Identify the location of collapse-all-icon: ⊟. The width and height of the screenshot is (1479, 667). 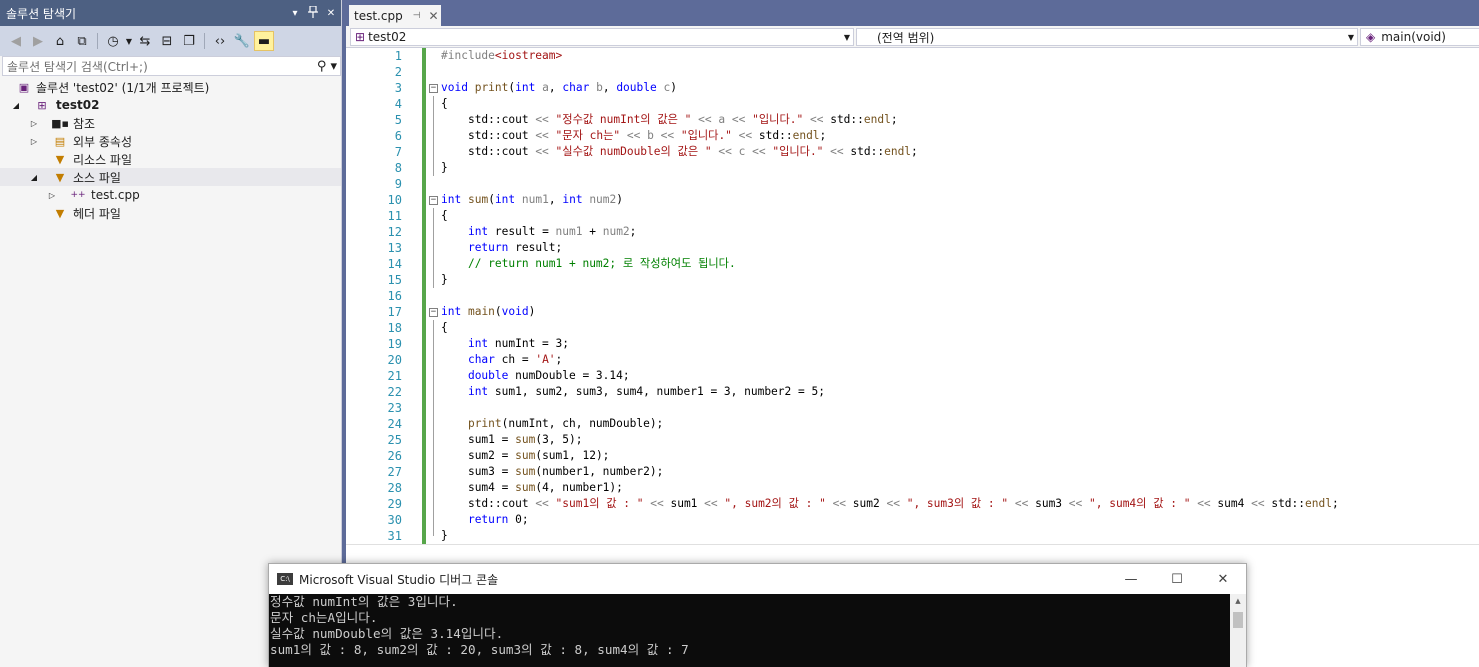
(167, 41).